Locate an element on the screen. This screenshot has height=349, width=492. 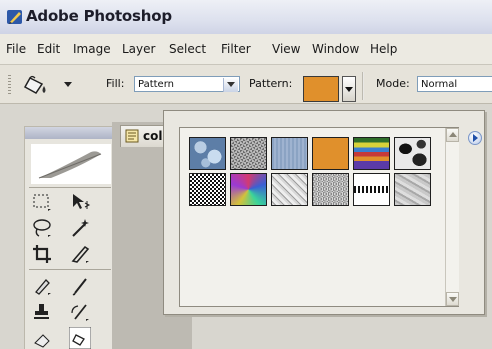
magic-wand-icon is located at coordinates (80, 228).